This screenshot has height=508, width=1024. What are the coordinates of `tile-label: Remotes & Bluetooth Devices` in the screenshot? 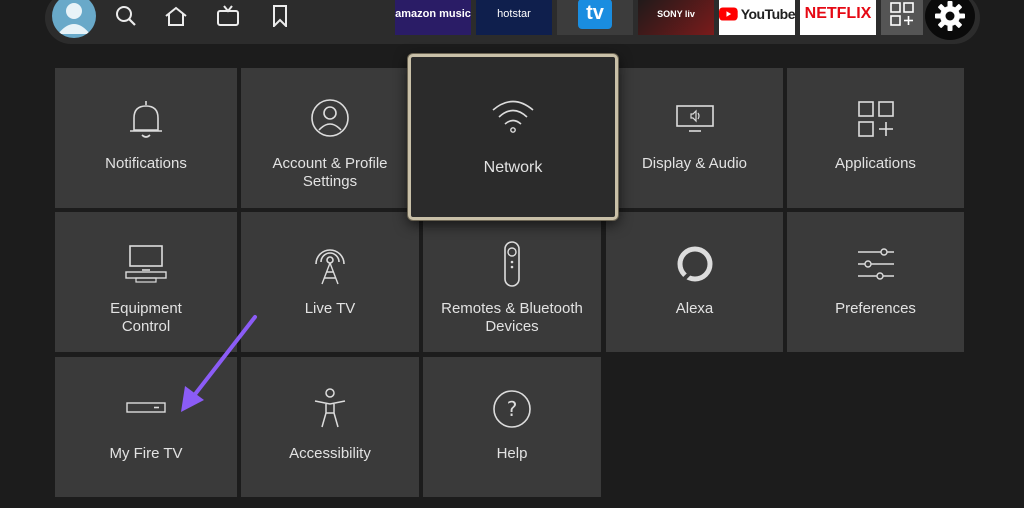 It's located at (512, 317).